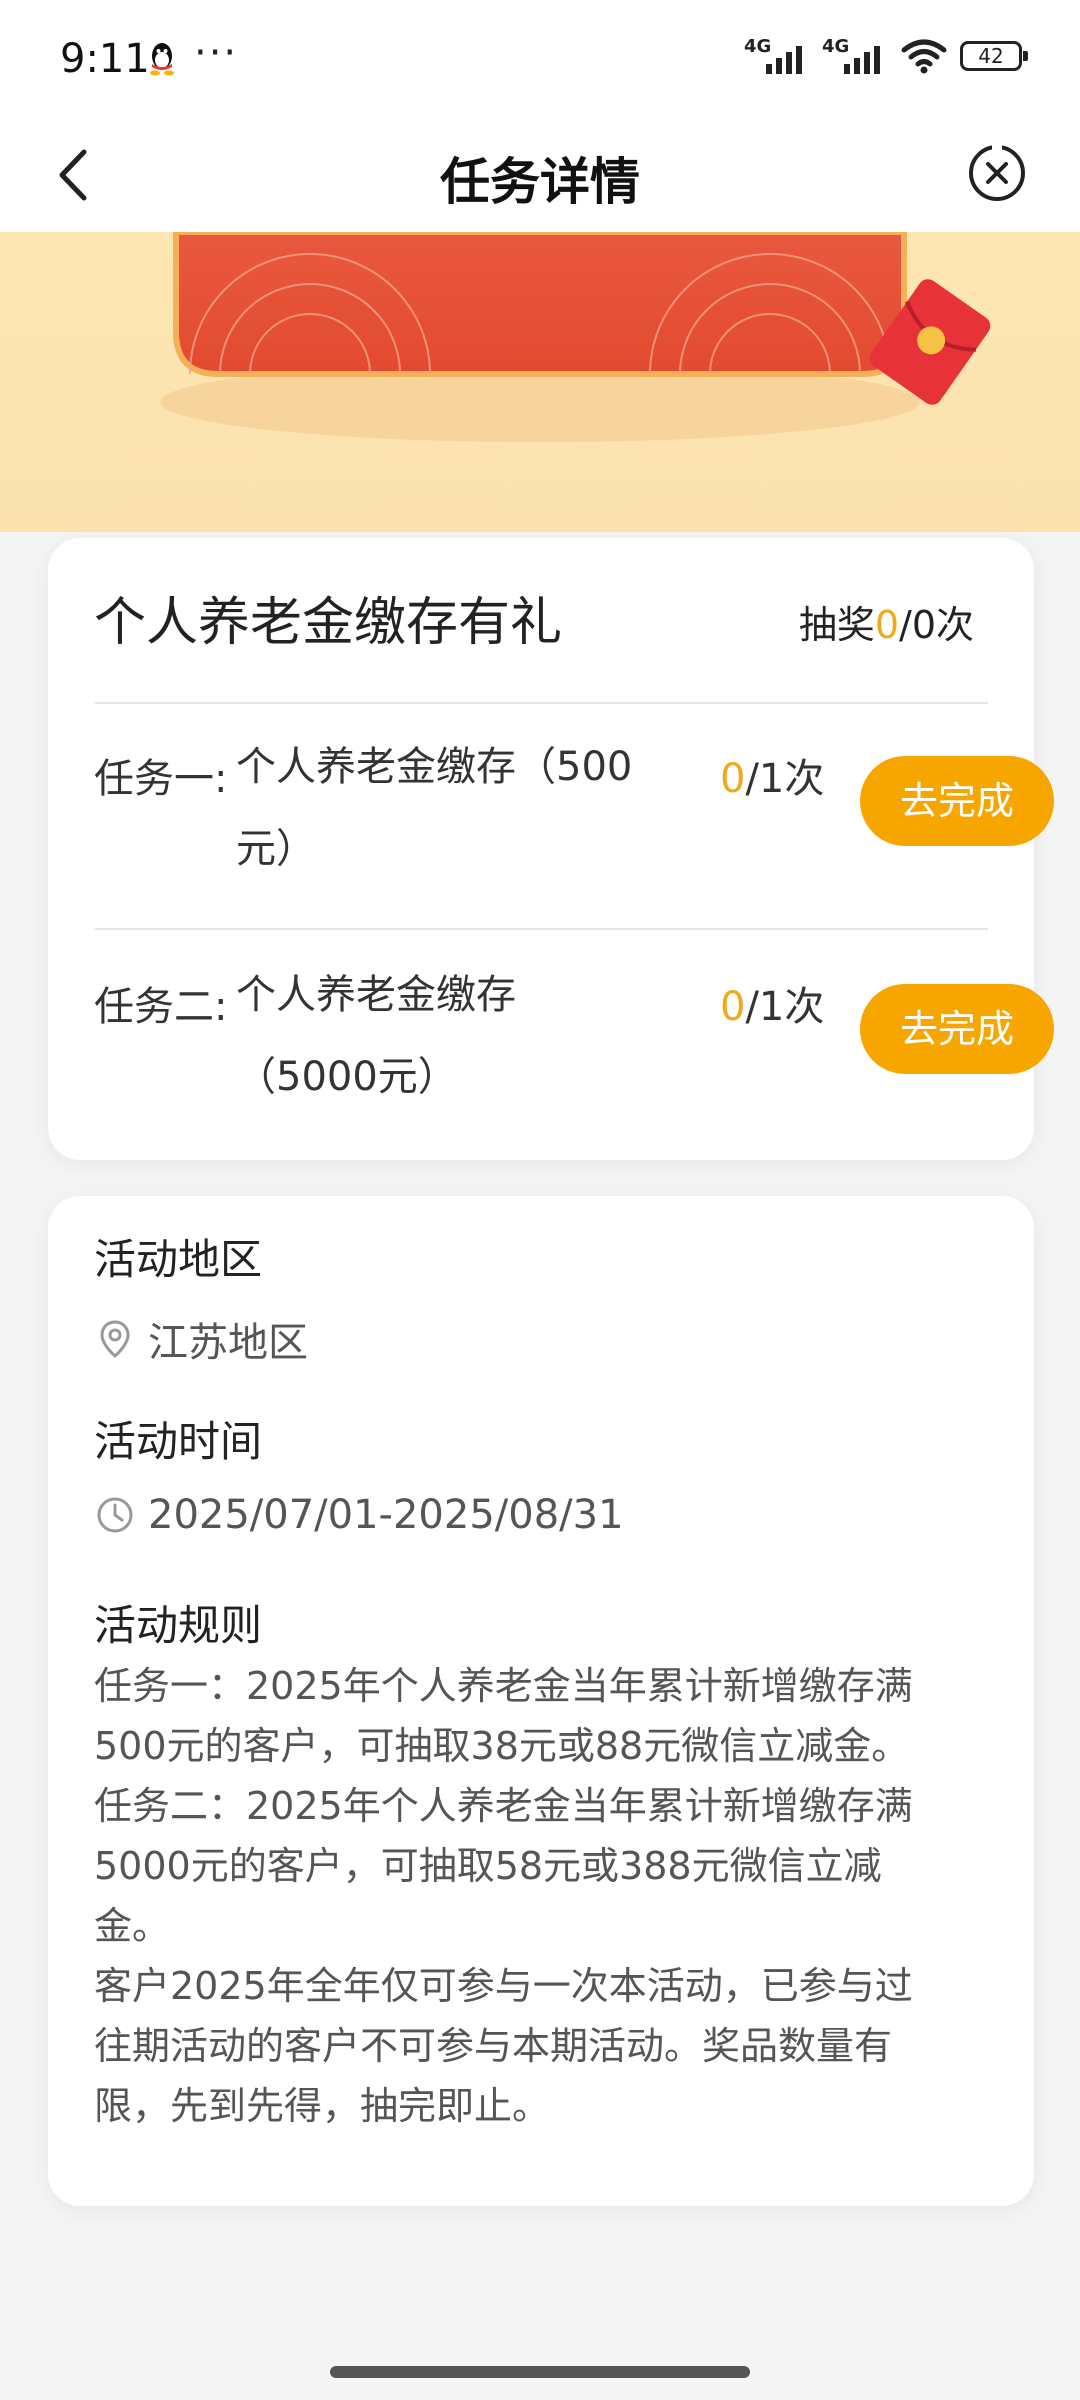 The height and width of the screenshot is (2400, 1080). Describe the element at coordinates (178, 1441) in the screenshot. I see `time-title: 活动时间` at that location.